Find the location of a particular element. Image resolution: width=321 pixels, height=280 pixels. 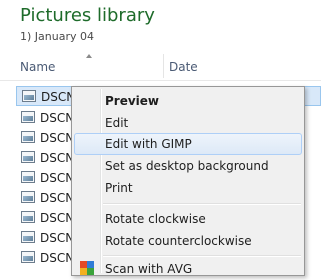

menu-item-edit-with-gimp: Edit with GIMP is located at coordinates (188, 144).